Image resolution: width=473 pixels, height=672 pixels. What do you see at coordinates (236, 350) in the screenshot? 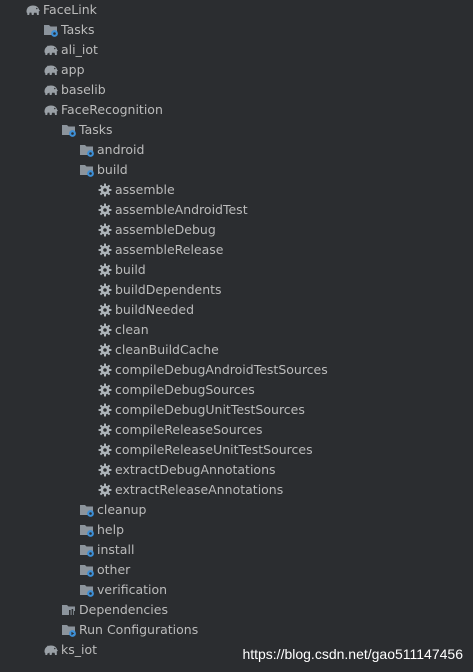
I see `tree-row-cleanbuildcache: cleanBuildCache` at bounding box center [236, 350].